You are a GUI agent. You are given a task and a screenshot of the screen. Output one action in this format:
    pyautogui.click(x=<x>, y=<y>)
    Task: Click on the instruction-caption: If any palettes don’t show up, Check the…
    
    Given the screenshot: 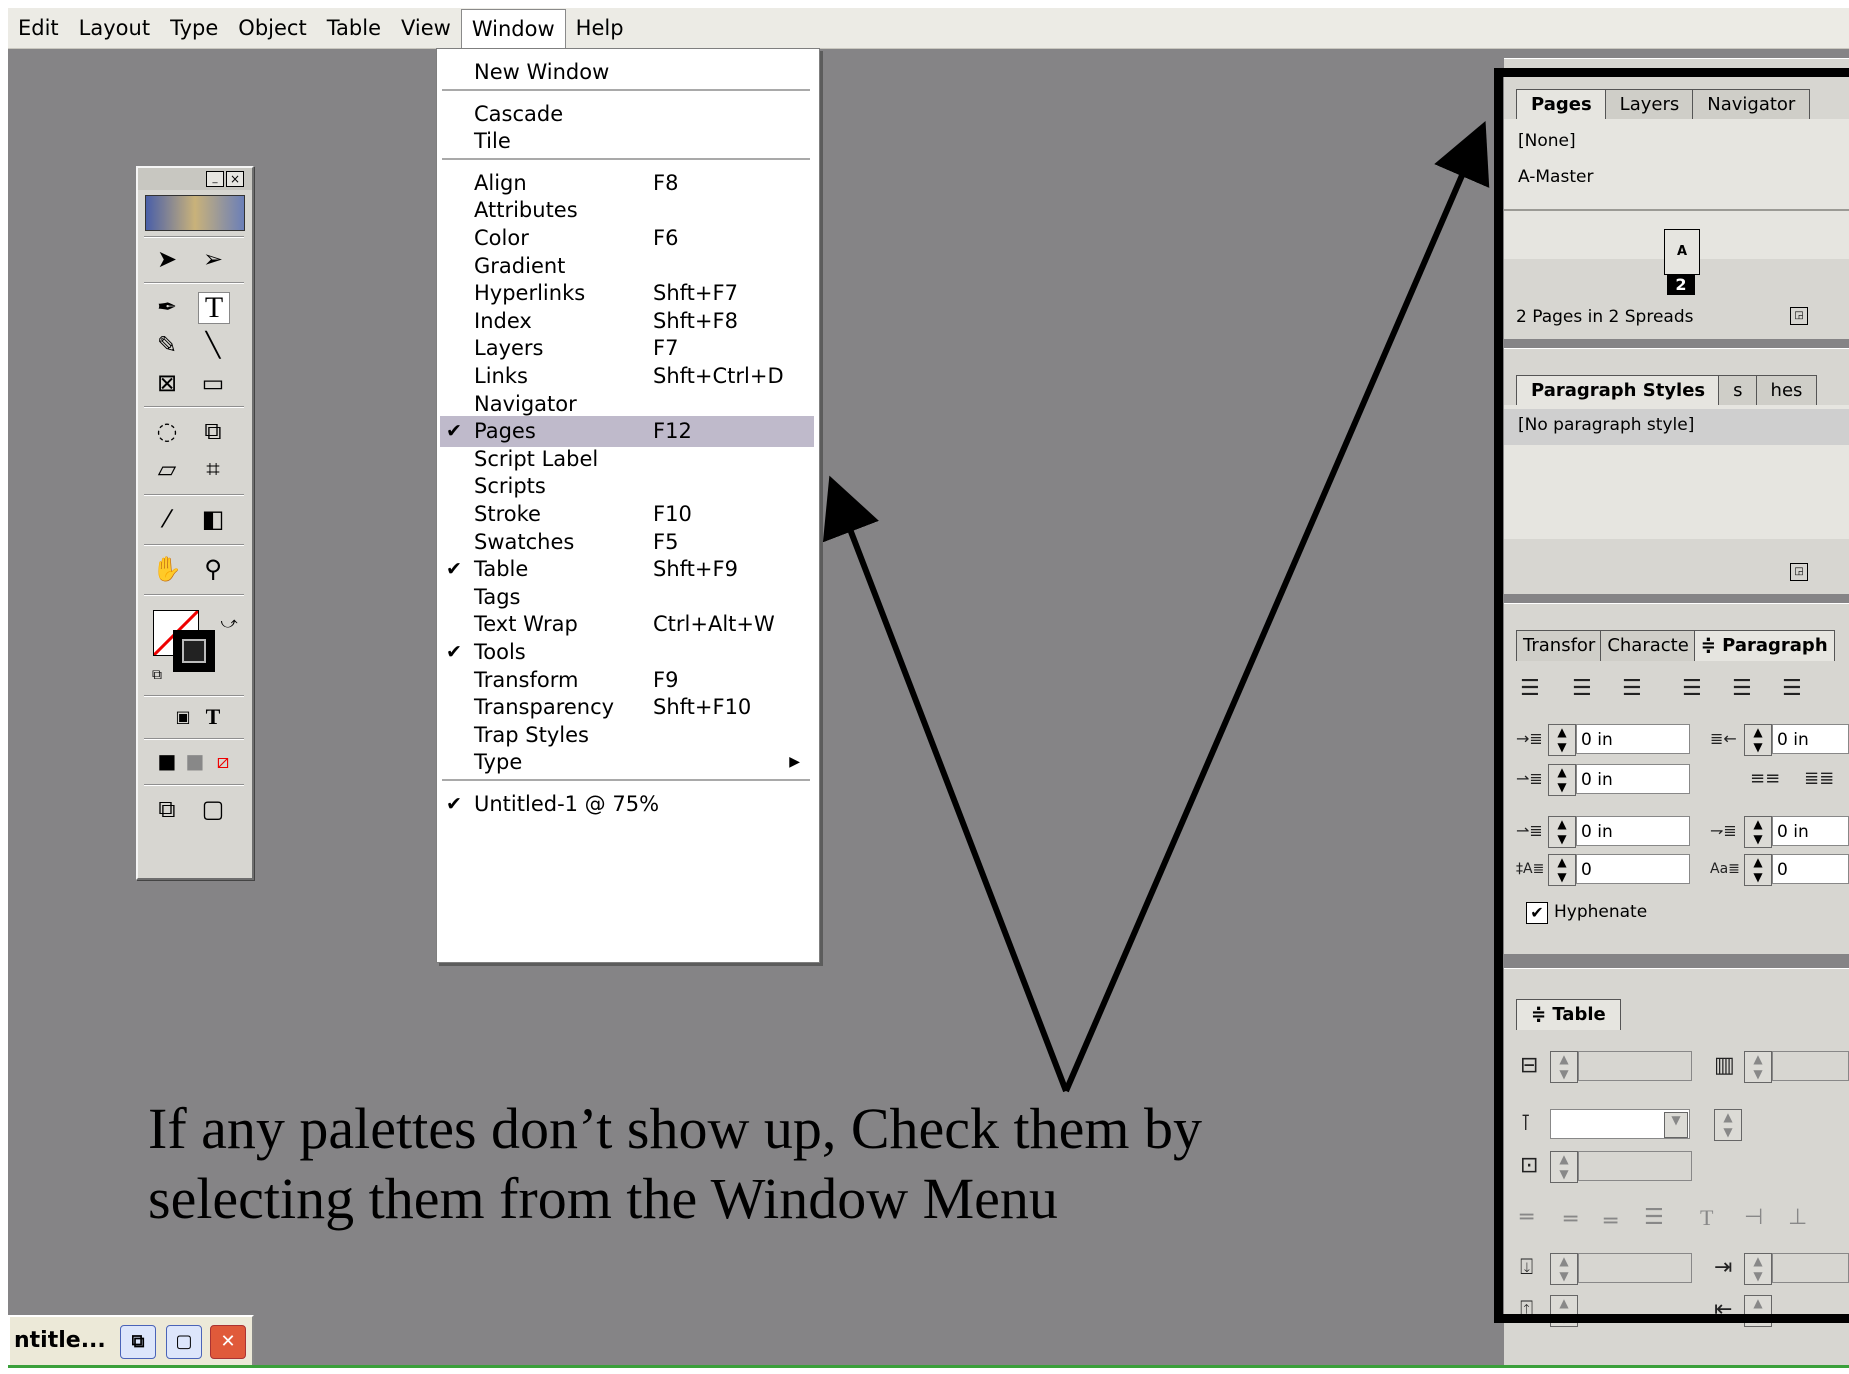 What is the action you would take?
    pyautogui.click(x=748, y=1164)
    